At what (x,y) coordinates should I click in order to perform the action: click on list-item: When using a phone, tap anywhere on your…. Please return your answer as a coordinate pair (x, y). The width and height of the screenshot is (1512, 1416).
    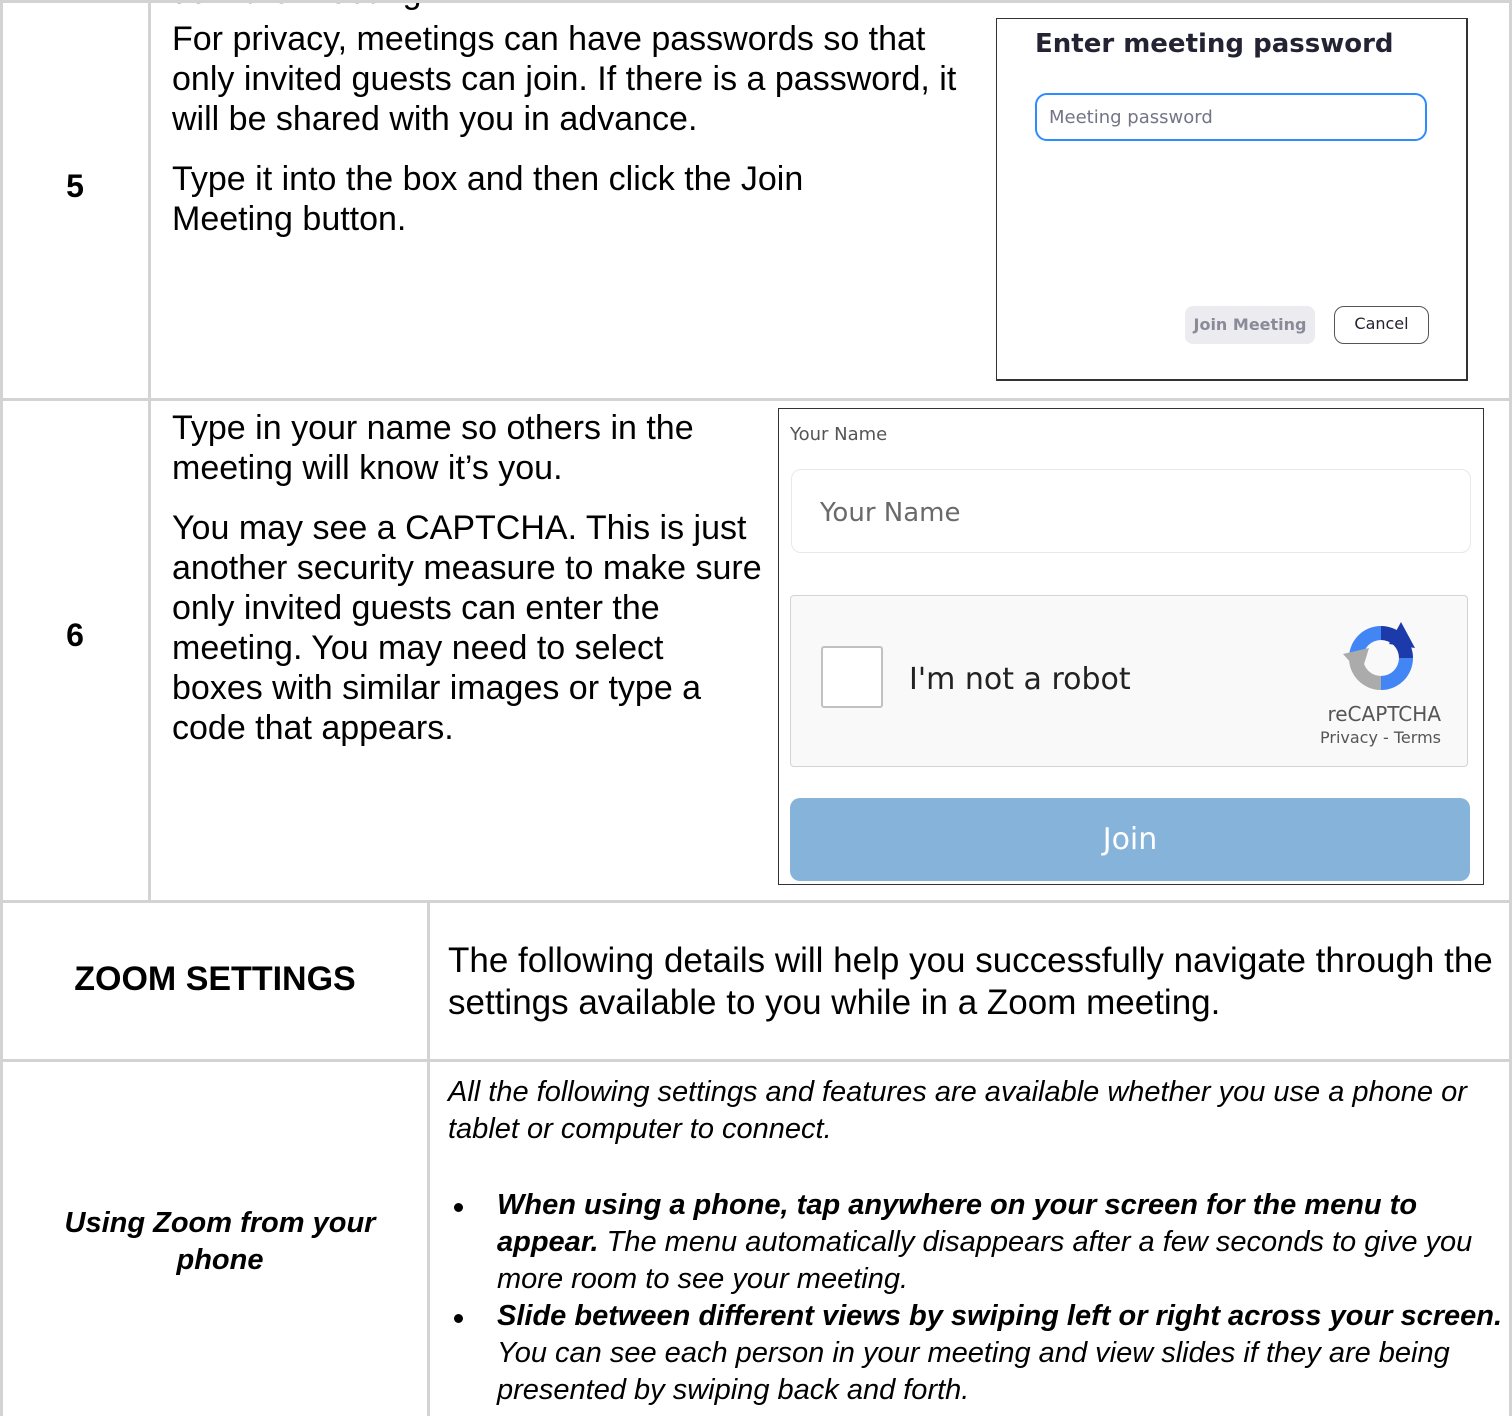
    Looking at the image, I should click on (975, 1242).